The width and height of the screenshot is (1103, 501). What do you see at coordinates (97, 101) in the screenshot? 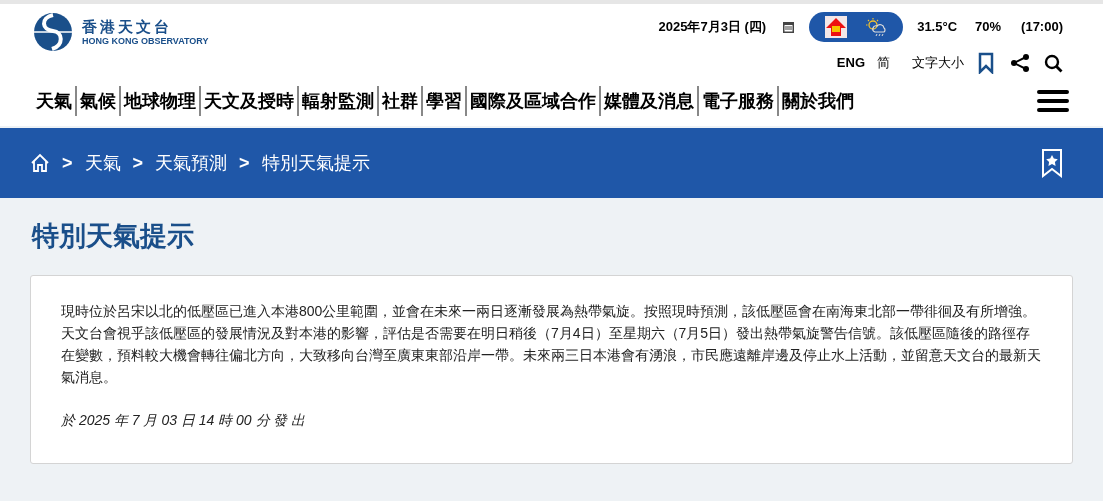
I see `nav-menu-item: 氣候` at bounding box center [97, 101].